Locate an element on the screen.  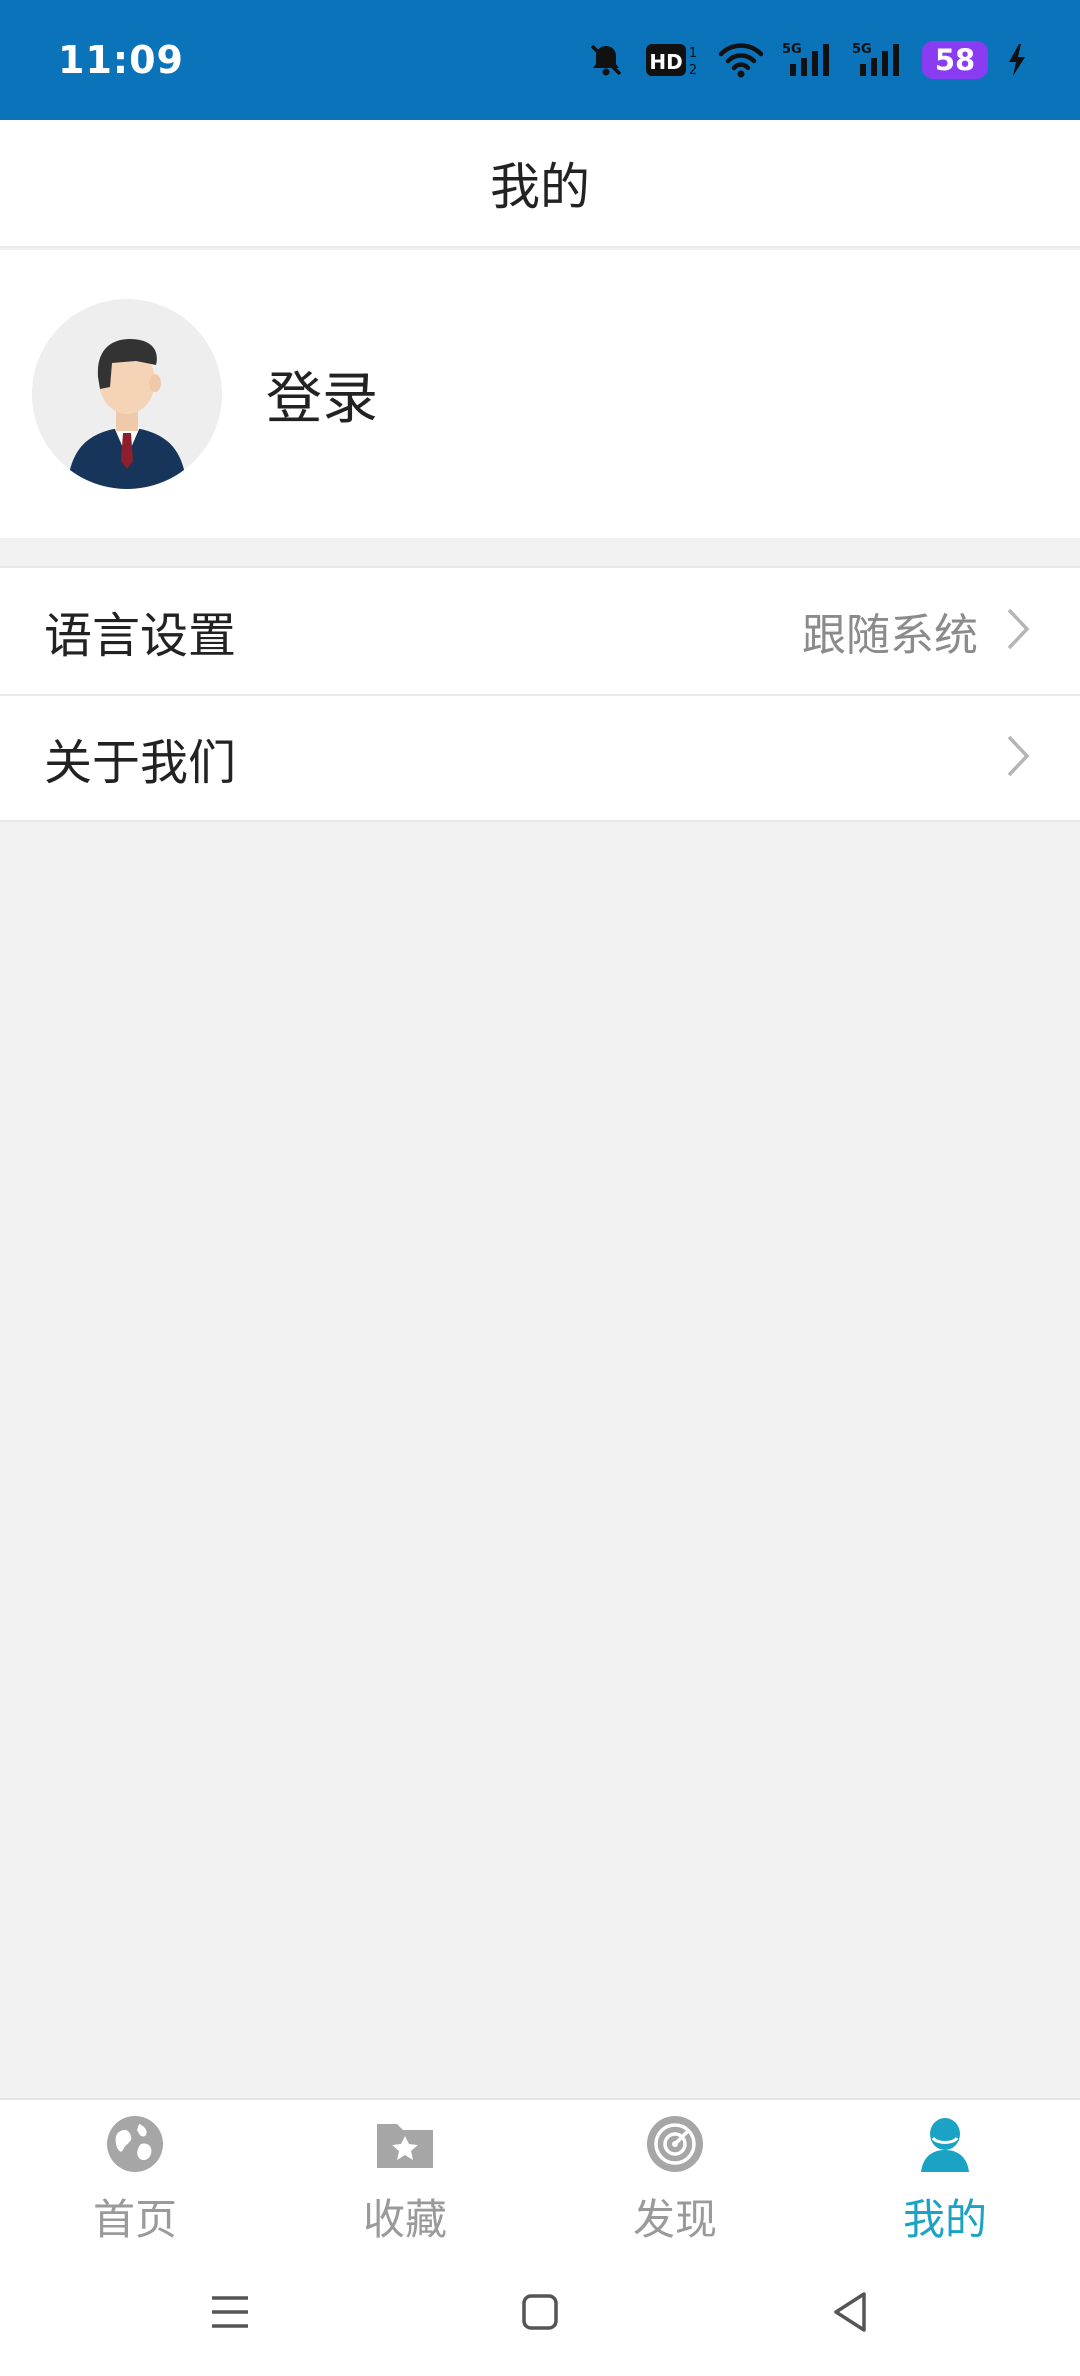
user-avatar-icon is located at coordinates (127, 394).